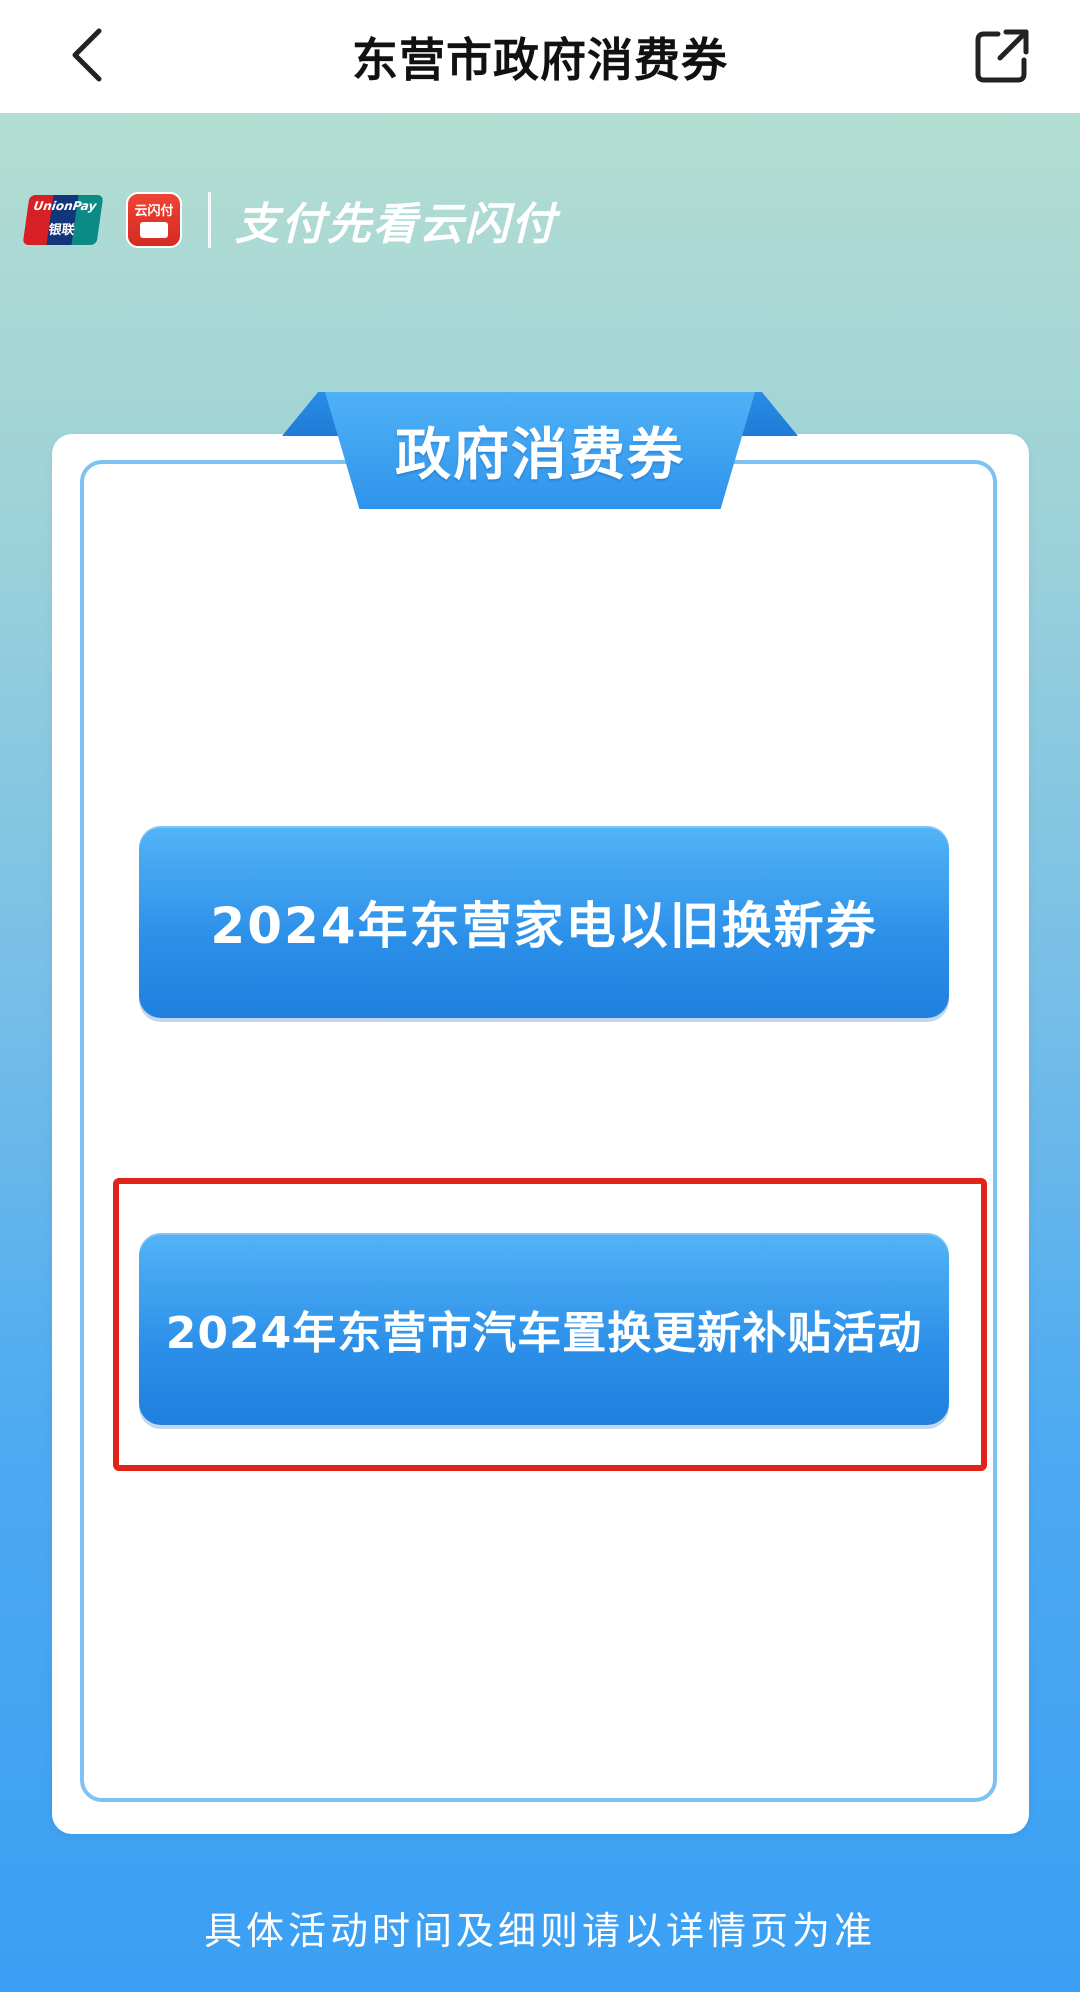  I want to click on ysf-logo-text: 云闪付, so click(154, 211).